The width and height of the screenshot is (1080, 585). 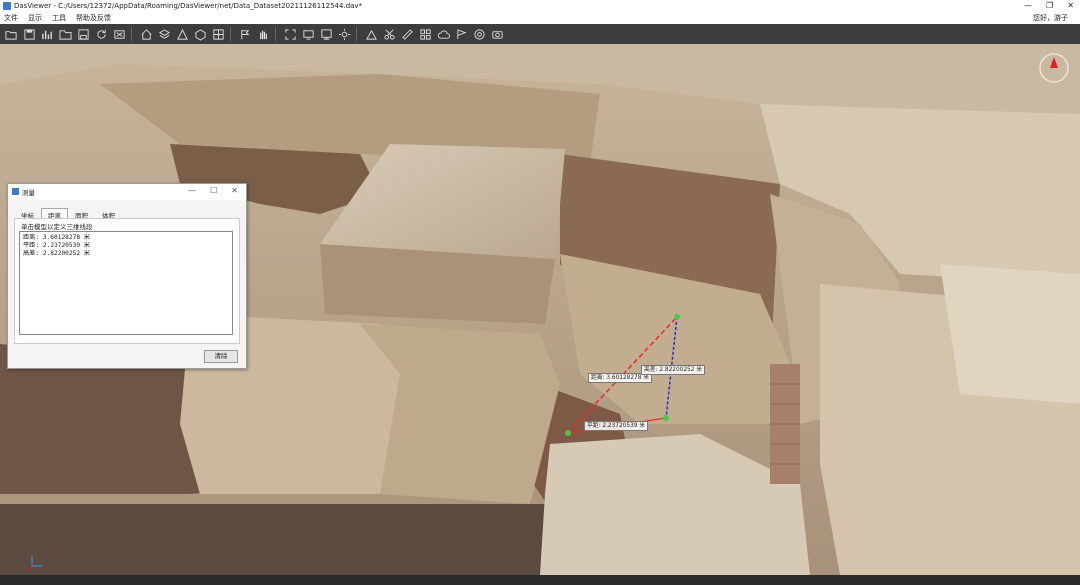 I want to click on refresh-icon, so click(x=101, y=34).